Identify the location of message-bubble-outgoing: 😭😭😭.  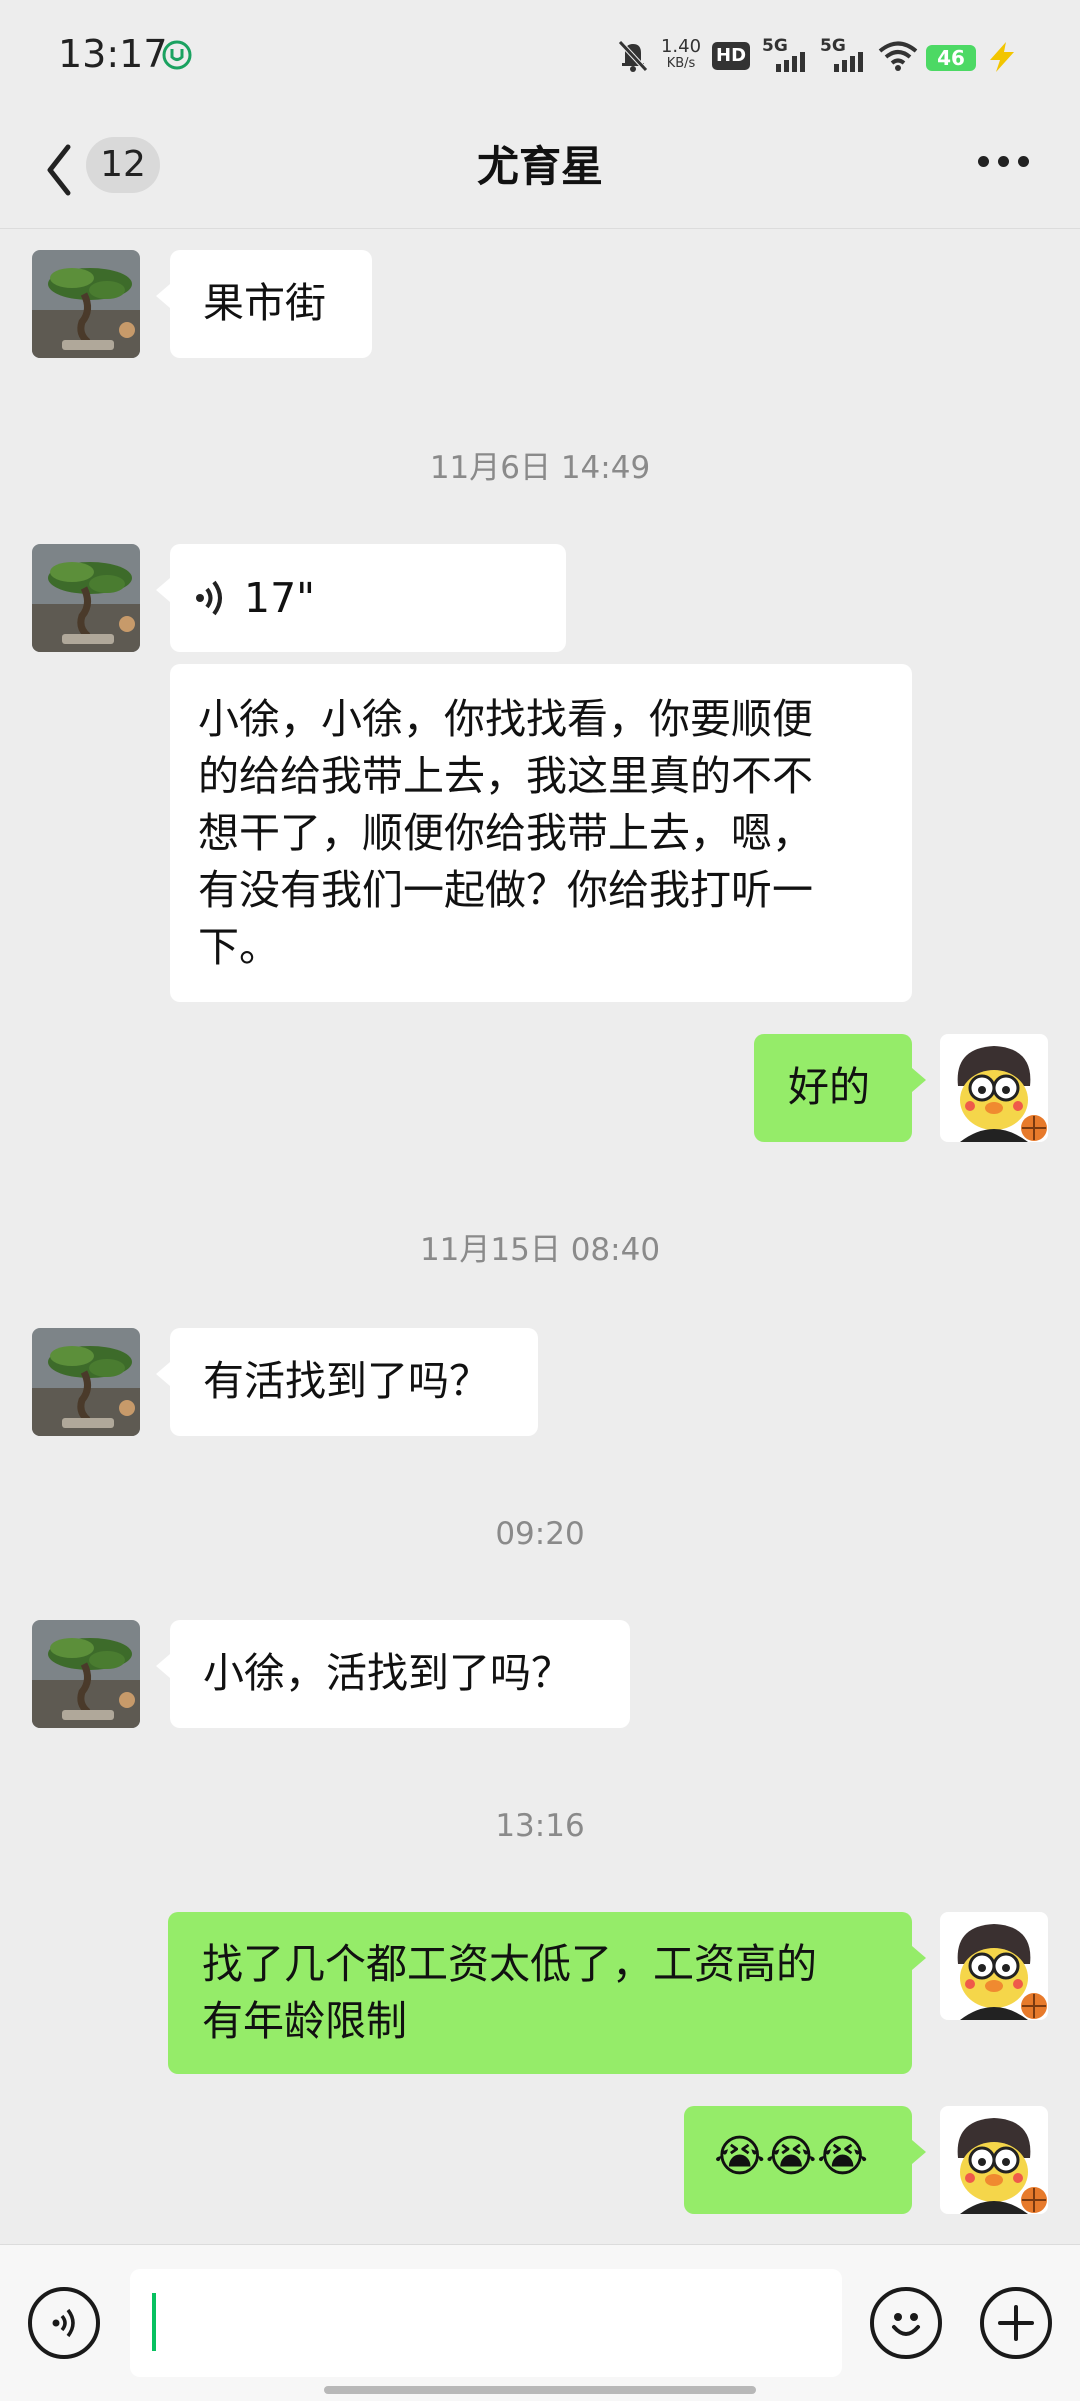
(805, 2160).